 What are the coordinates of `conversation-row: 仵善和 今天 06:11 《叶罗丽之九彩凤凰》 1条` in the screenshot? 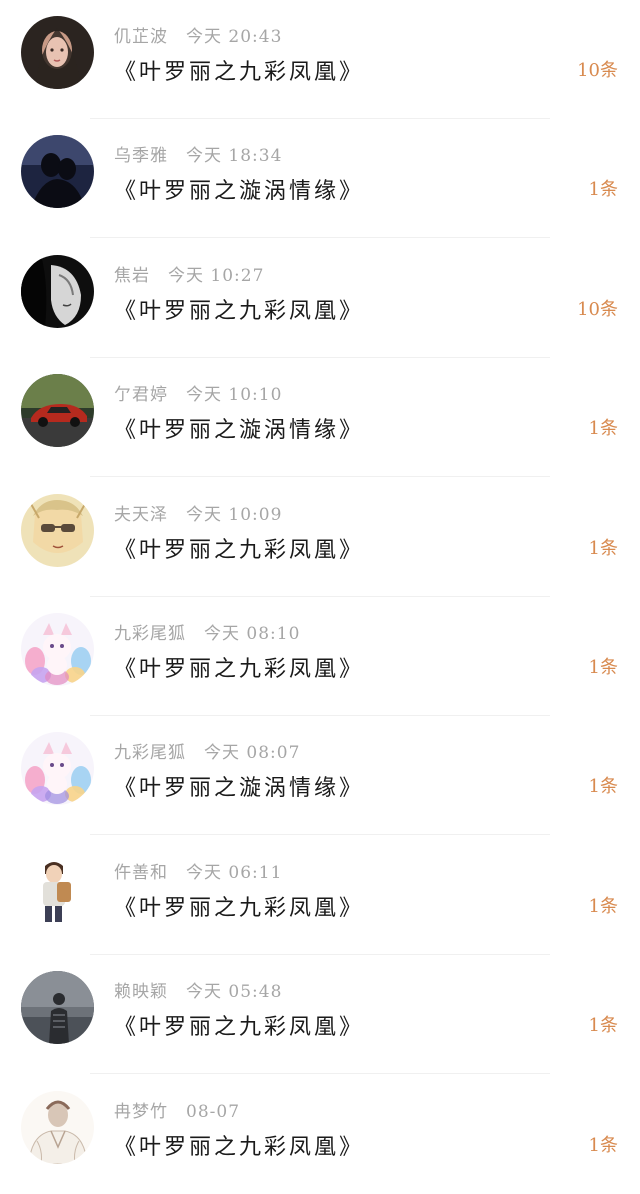 It's located at (320, 895).